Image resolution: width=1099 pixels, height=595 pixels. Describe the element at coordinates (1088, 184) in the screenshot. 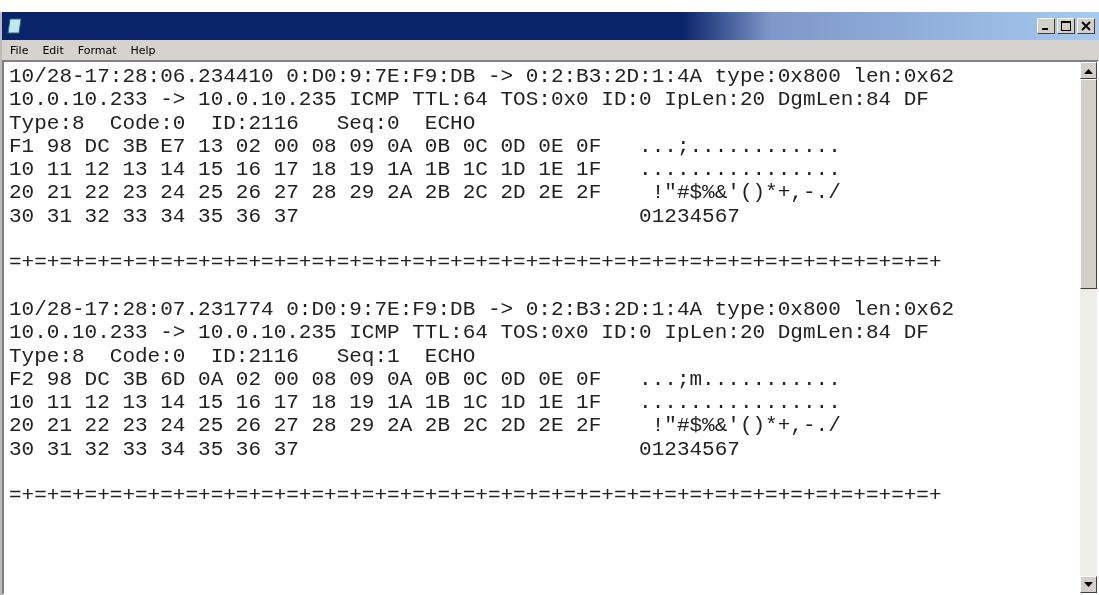

I see `scroll-thumb` at that location.